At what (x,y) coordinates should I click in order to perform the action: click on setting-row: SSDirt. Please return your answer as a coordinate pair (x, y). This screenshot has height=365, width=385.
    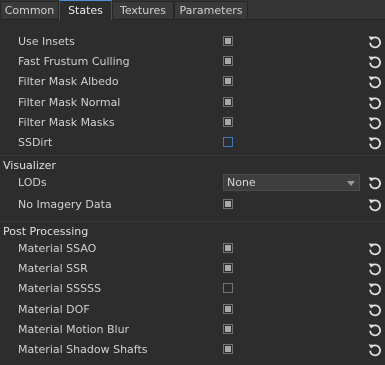
    Looking at the image, I should click on (192, 143).